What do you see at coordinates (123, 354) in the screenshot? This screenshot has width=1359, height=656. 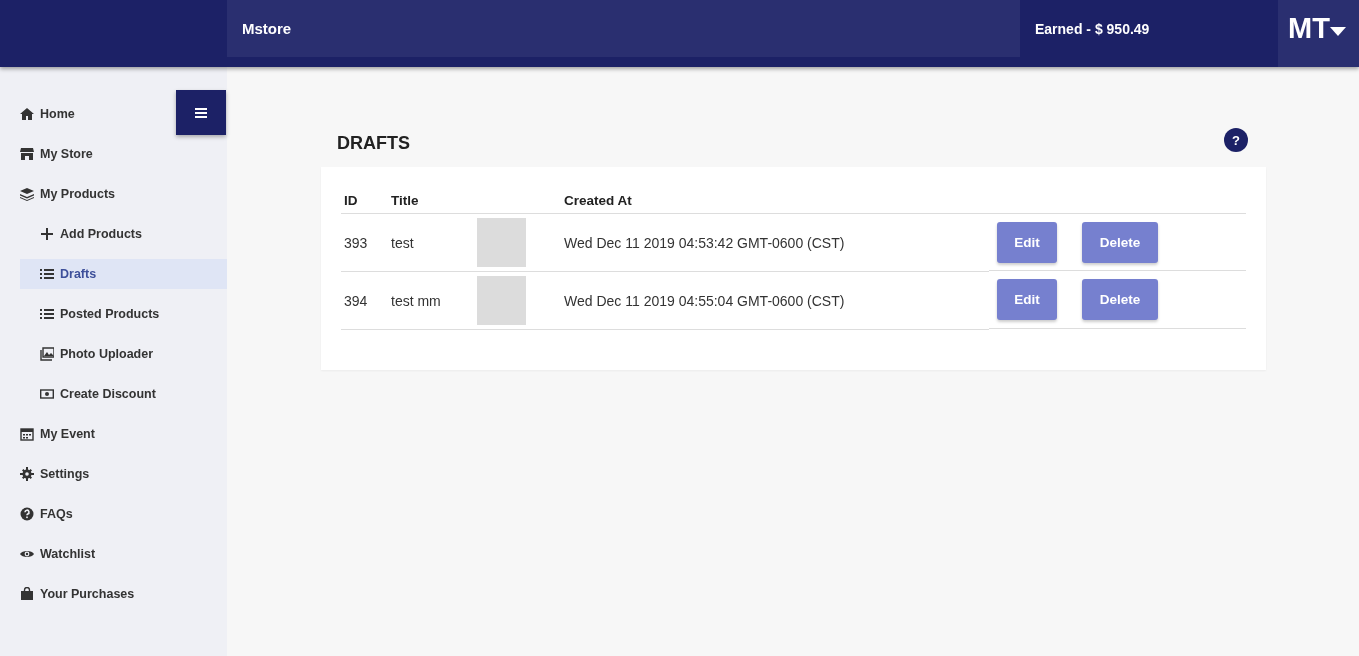 I see `sidebar-item: Photo Uploader` at bounding box center [123, 354].